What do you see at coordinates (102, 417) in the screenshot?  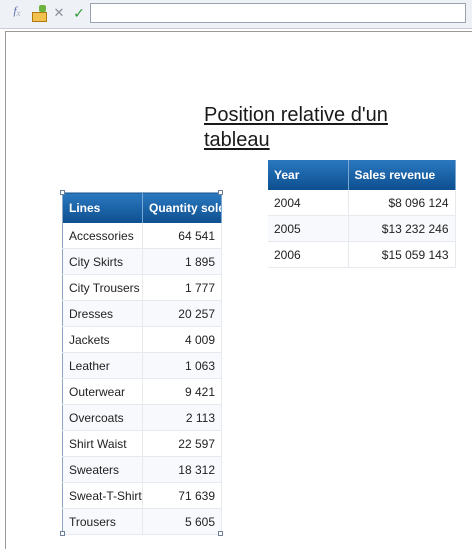 I see `line-name-cell: Overcoats` at bounding box center [102, 417].